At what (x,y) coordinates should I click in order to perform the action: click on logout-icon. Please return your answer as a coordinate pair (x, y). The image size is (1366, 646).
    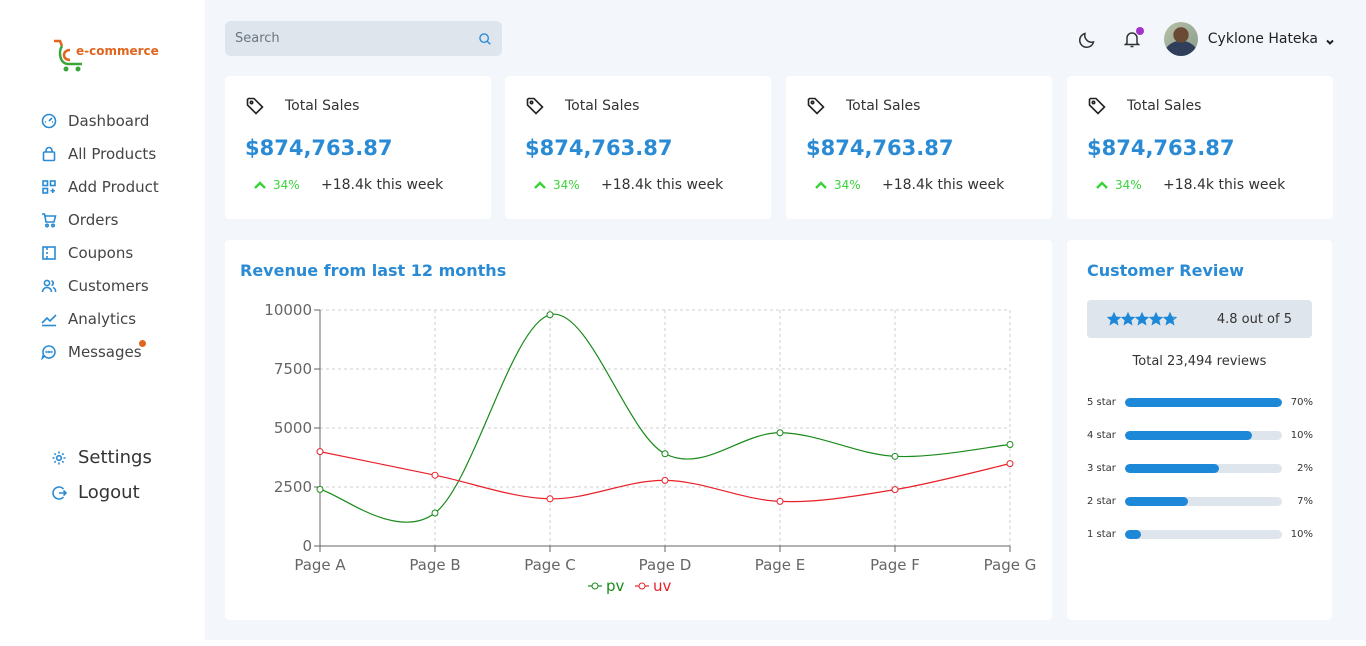
    Looking at the image, I should click on (59, 493).